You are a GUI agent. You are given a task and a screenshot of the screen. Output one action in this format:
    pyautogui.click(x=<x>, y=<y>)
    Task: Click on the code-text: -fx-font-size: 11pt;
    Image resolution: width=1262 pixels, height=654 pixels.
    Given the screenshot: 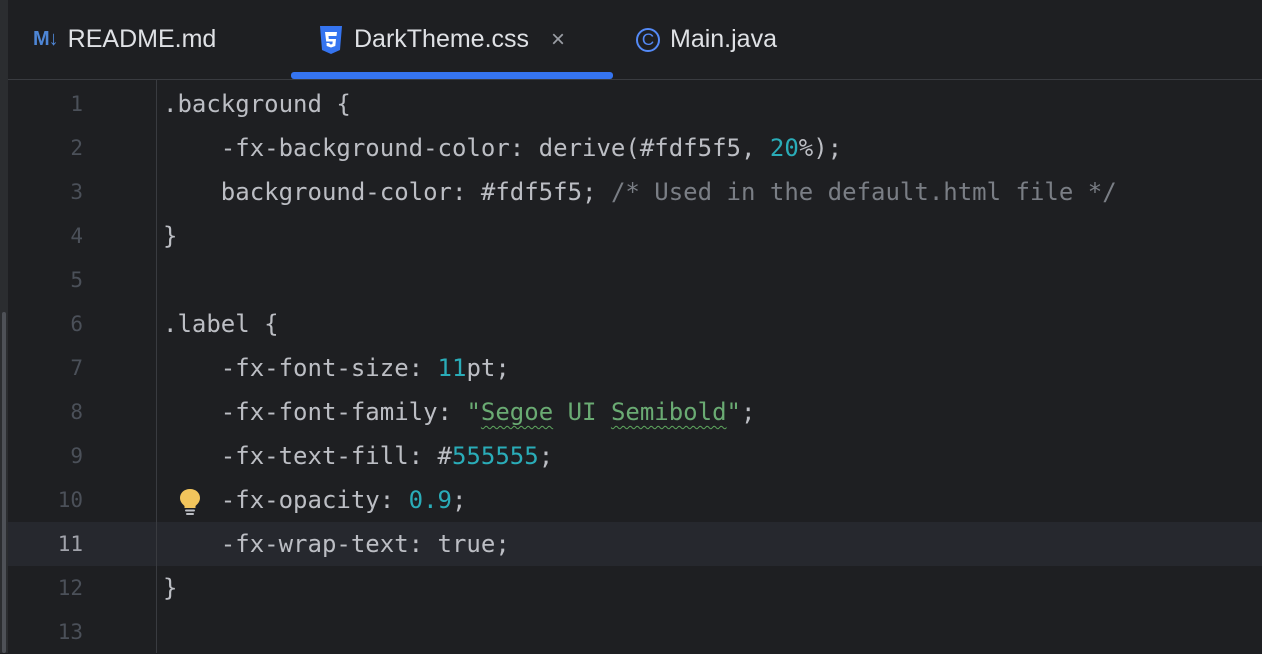 What is the action you would take?
    pyautogui.click(x=336, y=368)
    